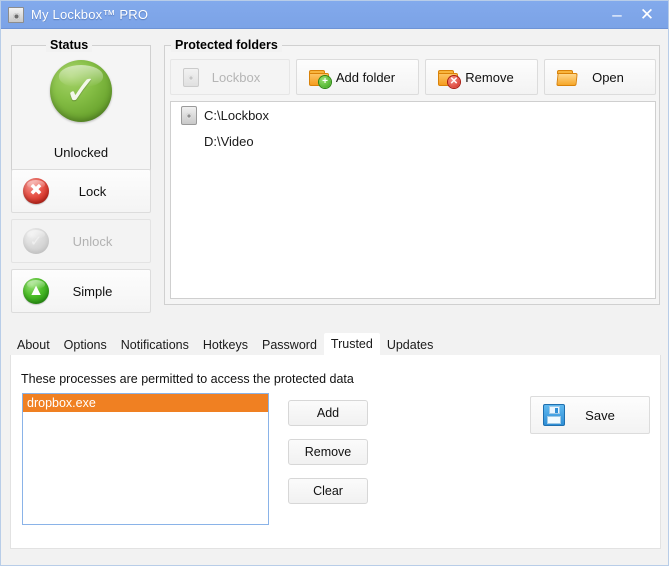 Image resolution: width=669 pixels, height=566 pixels. Describe the element at coordinates (617, 14) in the screenshot. I see `minimize-button: –` at that location.